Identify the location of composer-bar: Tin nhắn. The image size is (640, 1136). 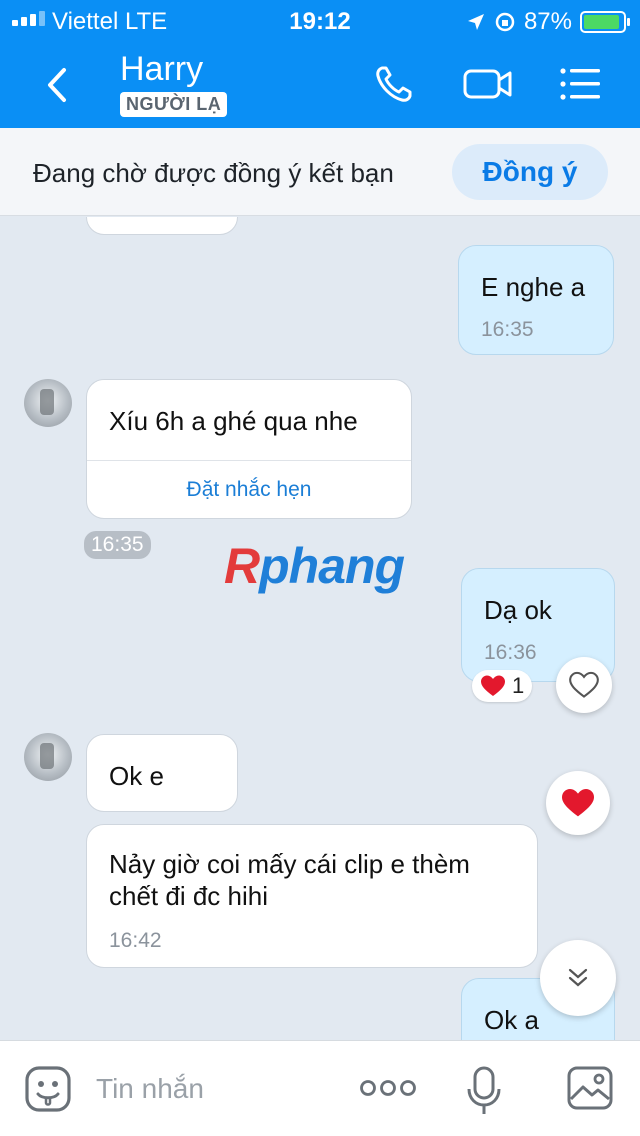
(320, 1088).